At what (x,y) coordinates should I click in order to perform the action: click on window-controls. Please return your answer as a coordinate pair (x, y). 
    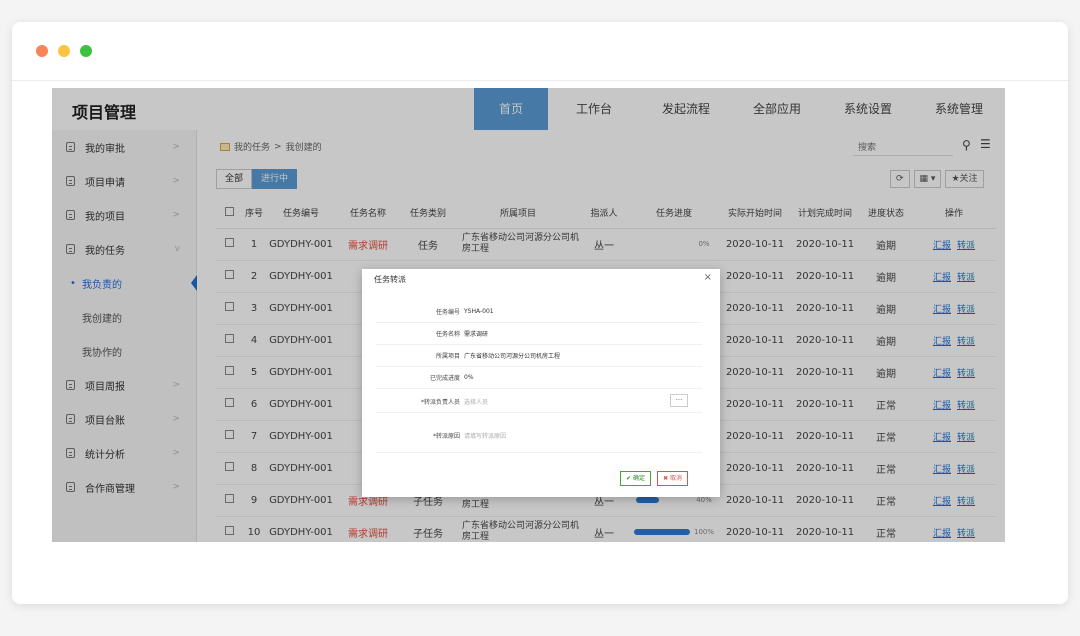
    Looking at the image, I should click on (64, 51).